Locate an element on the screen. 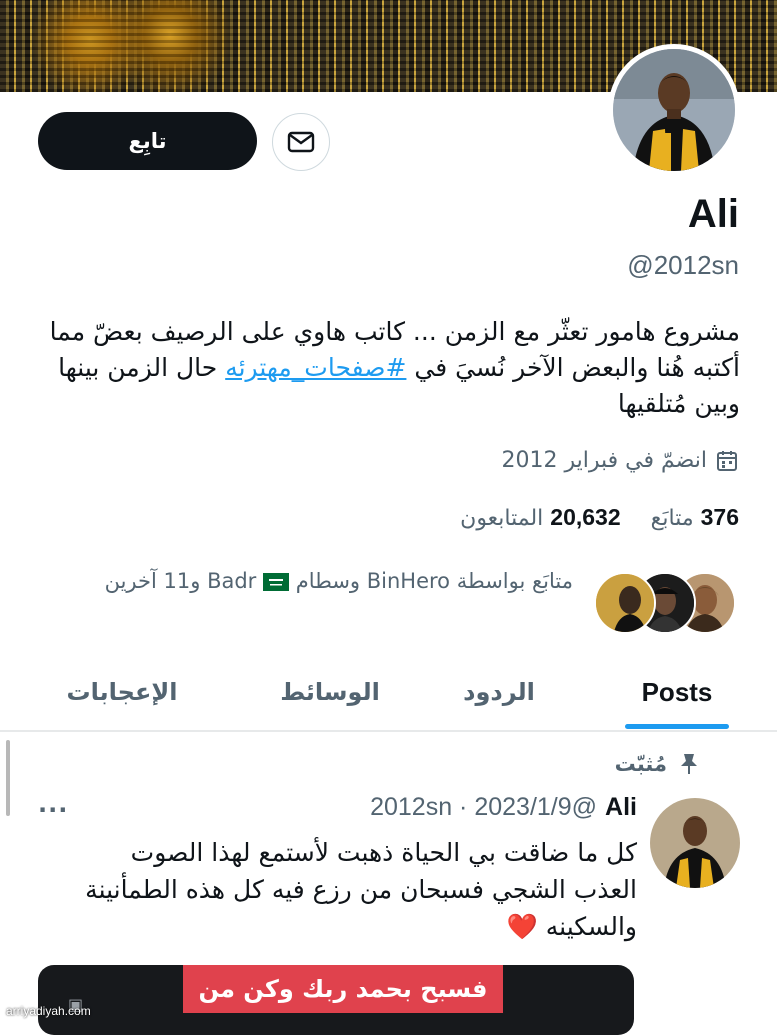 The width and height of the screenshot is (777, 1035). profile-avatar is located at coordinates (674, 110).